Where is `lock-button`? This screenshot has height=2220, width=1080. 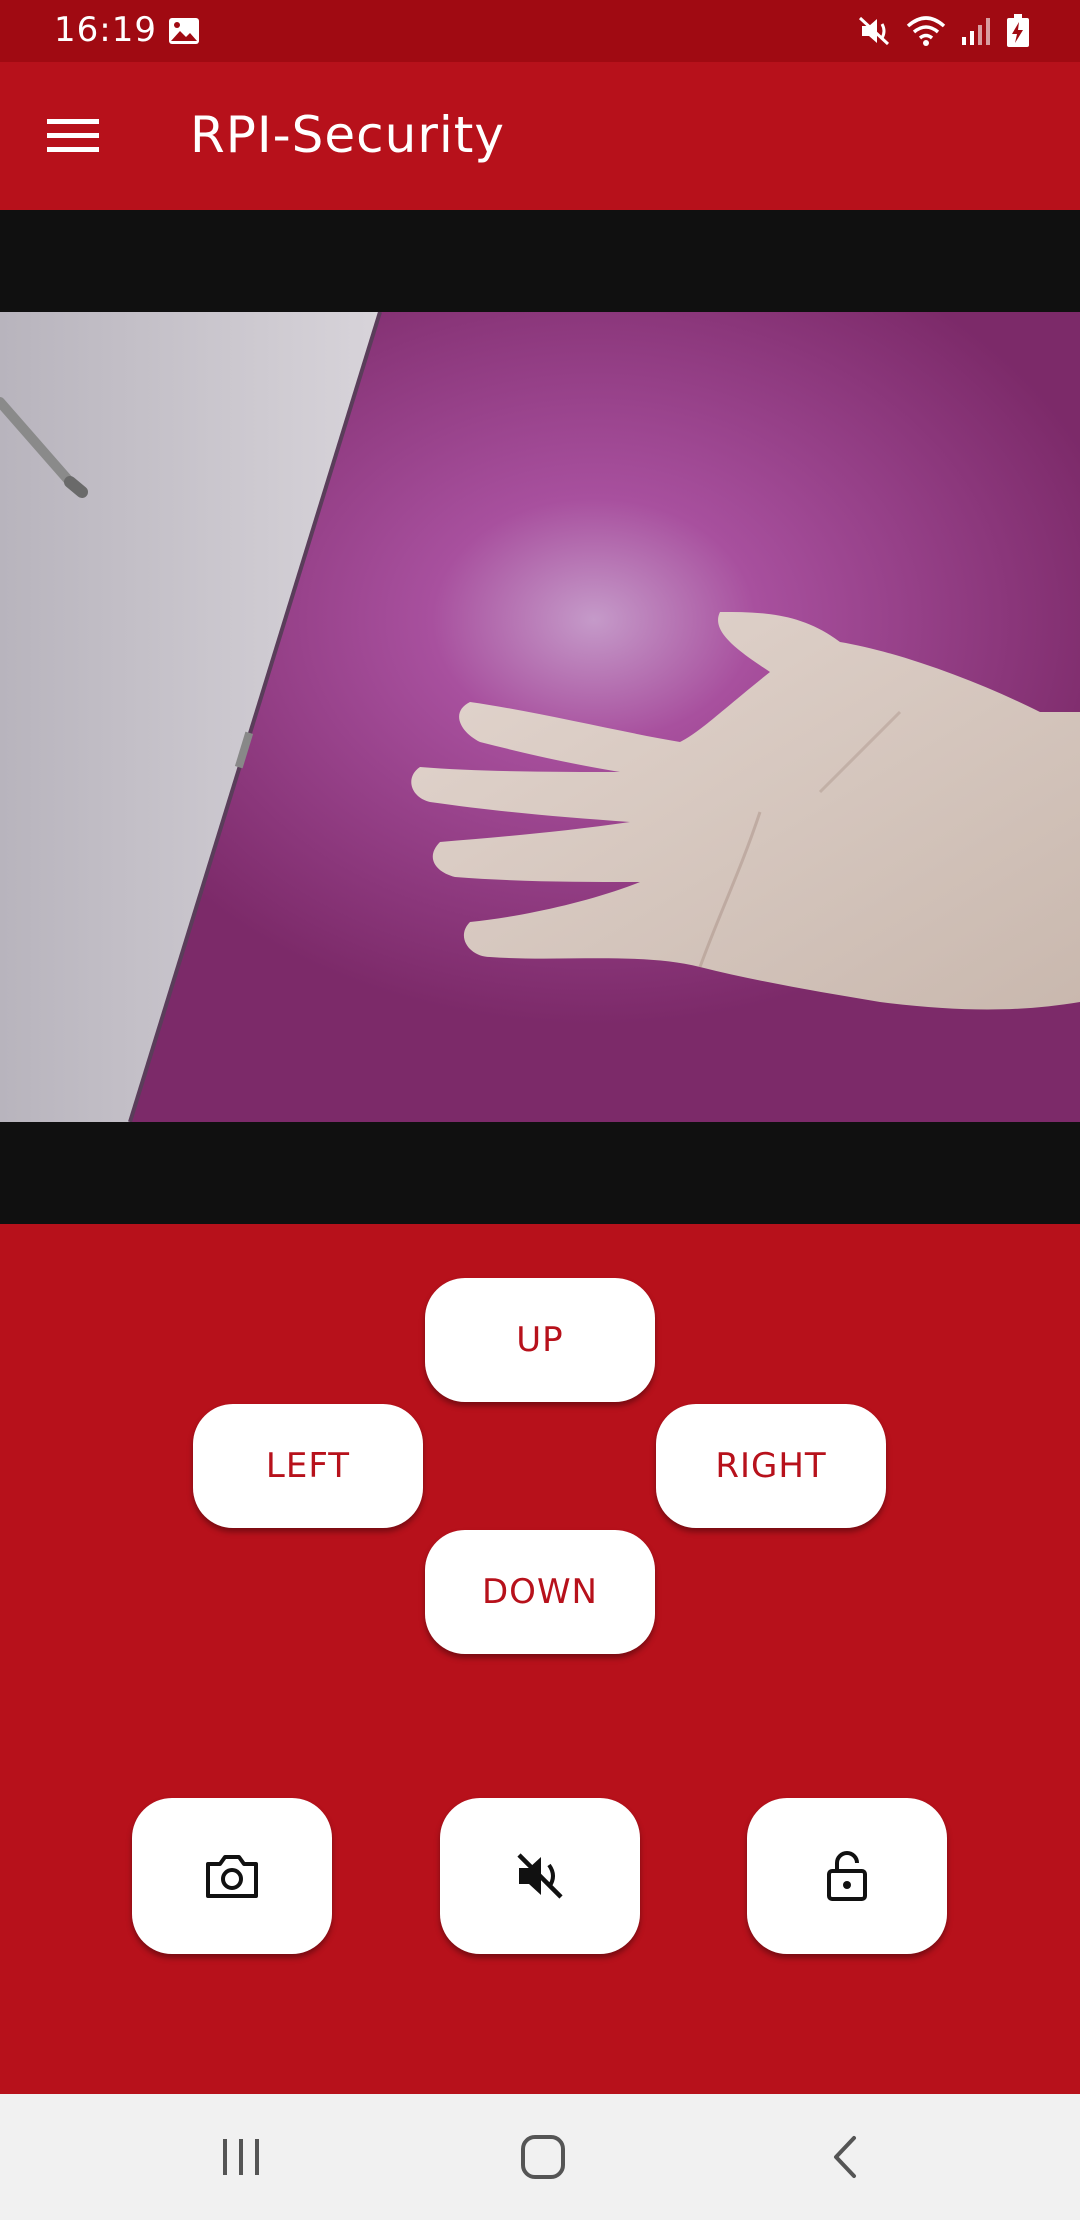 lock-button is located at coordinates (847, 1876).